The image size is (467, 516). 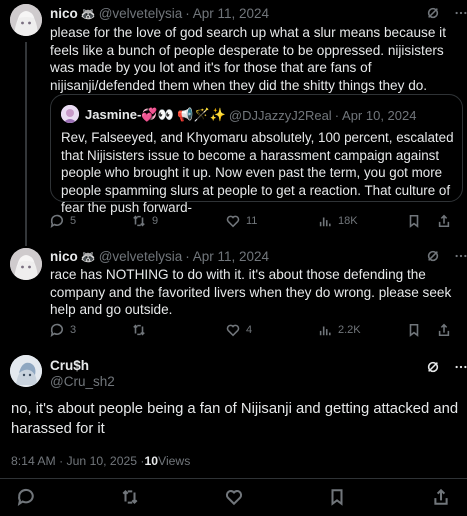 I want to click on reply-count: 5, so click(x=73, y=221).